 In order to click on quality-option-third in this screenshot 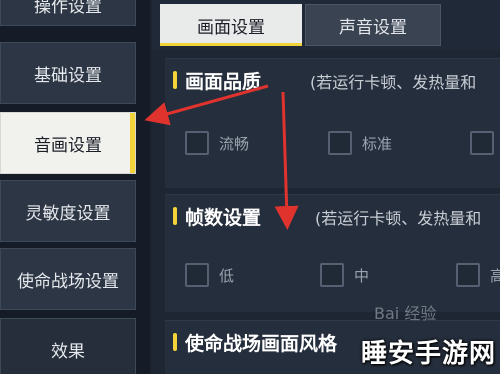, I will do `click(482, 143)`.